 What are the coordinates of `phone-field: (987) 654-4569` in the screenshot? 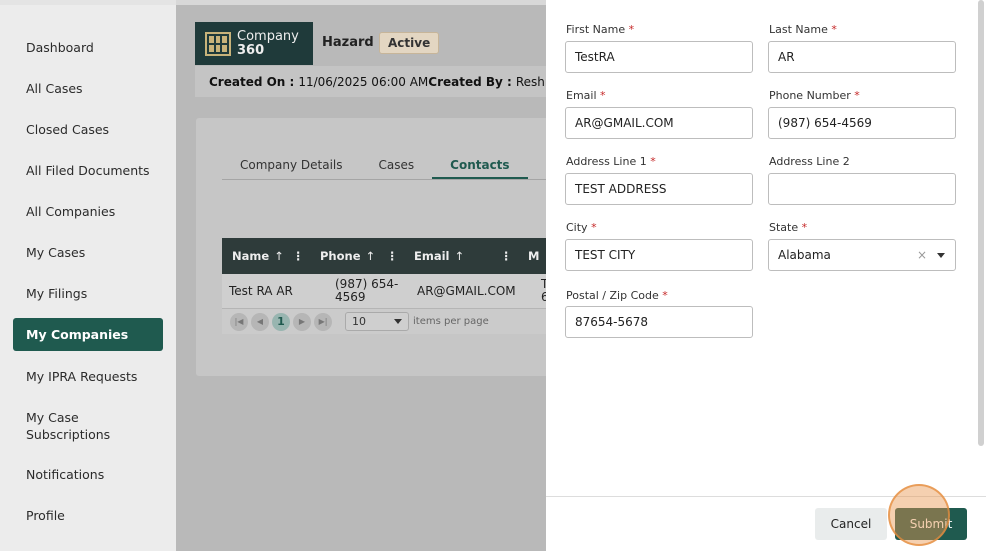 It's located at (862, 123).